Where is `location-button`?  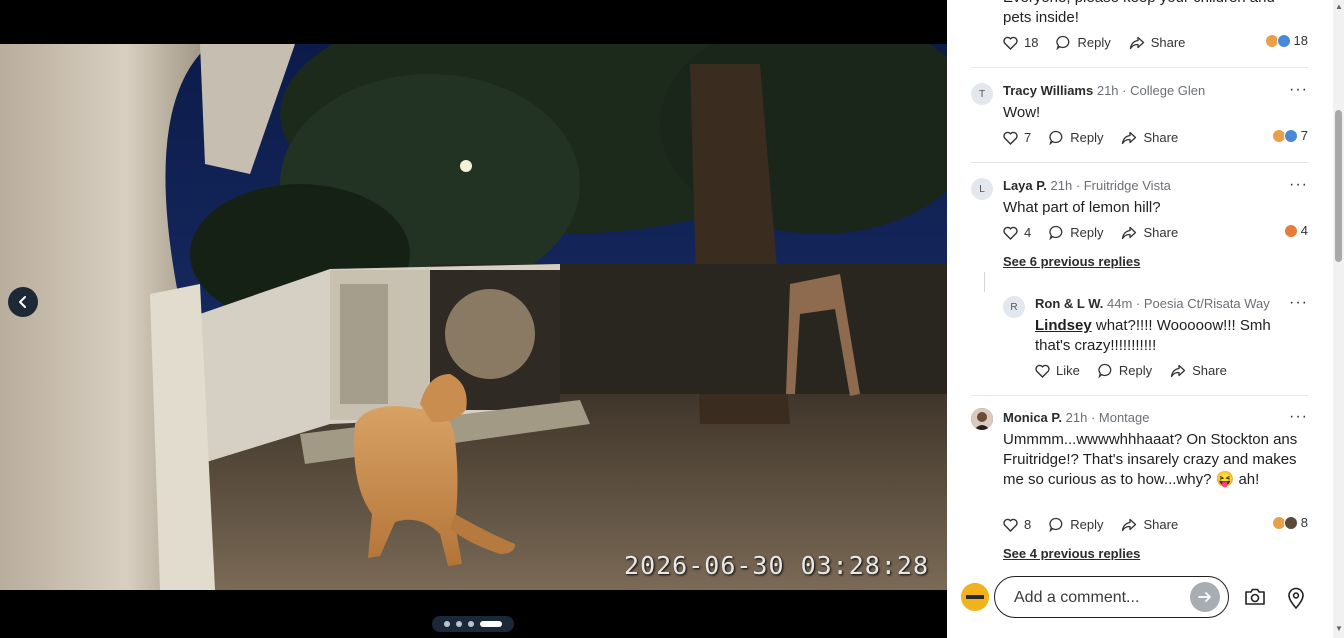 location-button is located at coordinates (1296, 600).